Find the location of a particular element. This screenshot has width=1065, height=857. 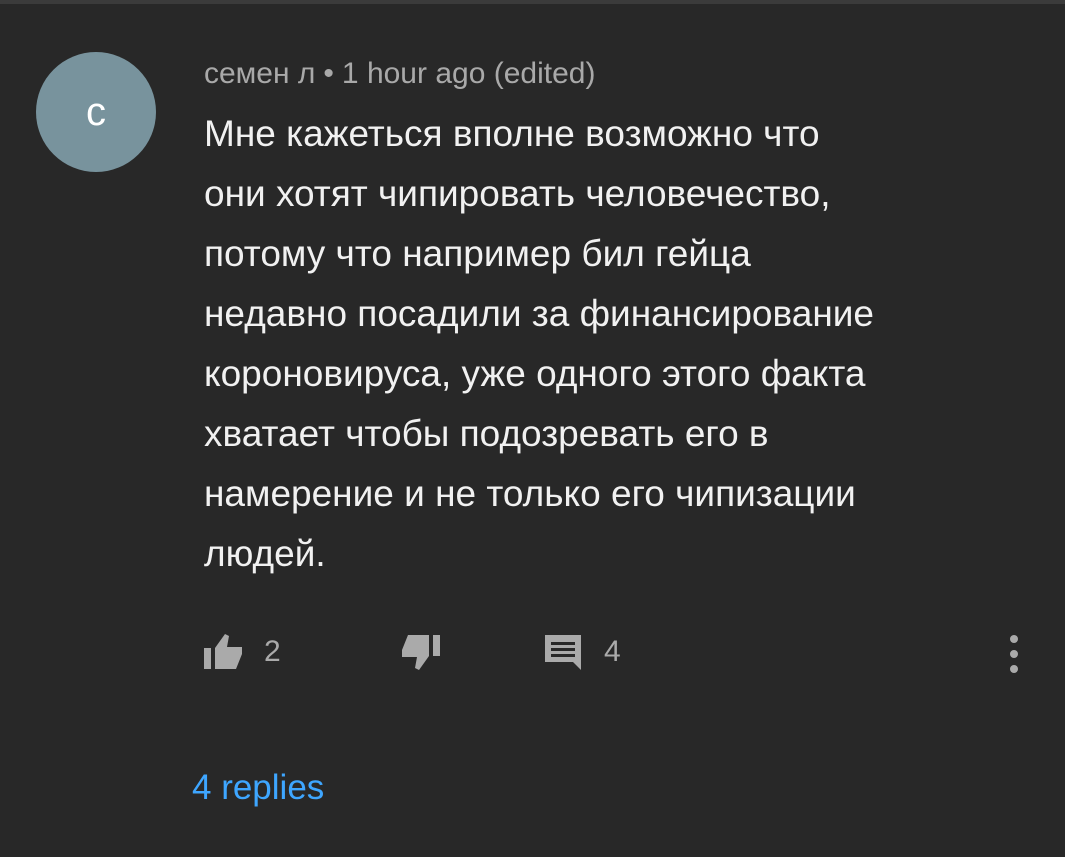

comment-header: семен л • 1 hour ago (edited) is located at coordinates (399, 74).